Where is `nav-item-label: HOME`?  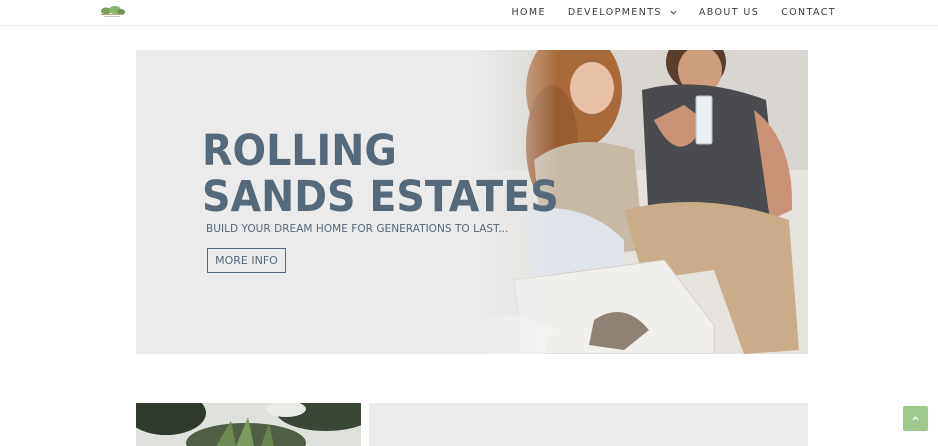 nav-item-label: HOME is located at coordinates (528, 12).